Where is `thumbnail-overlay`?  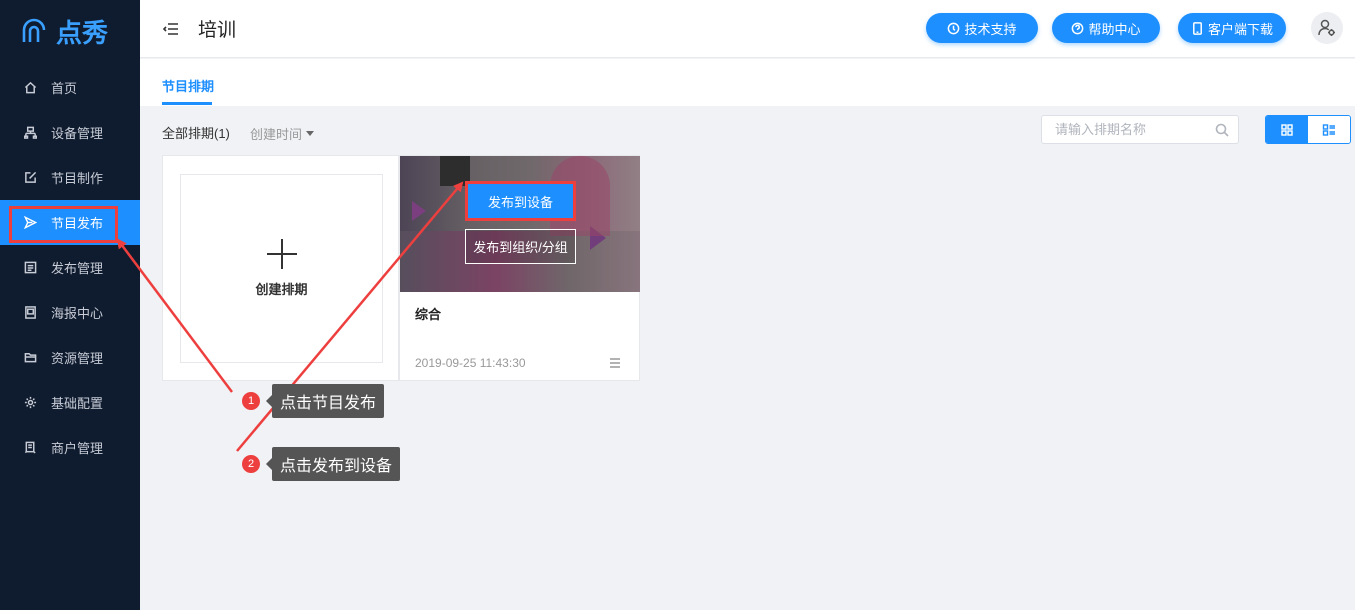 thumbnail-overlay is located at coordinates (520, 224).